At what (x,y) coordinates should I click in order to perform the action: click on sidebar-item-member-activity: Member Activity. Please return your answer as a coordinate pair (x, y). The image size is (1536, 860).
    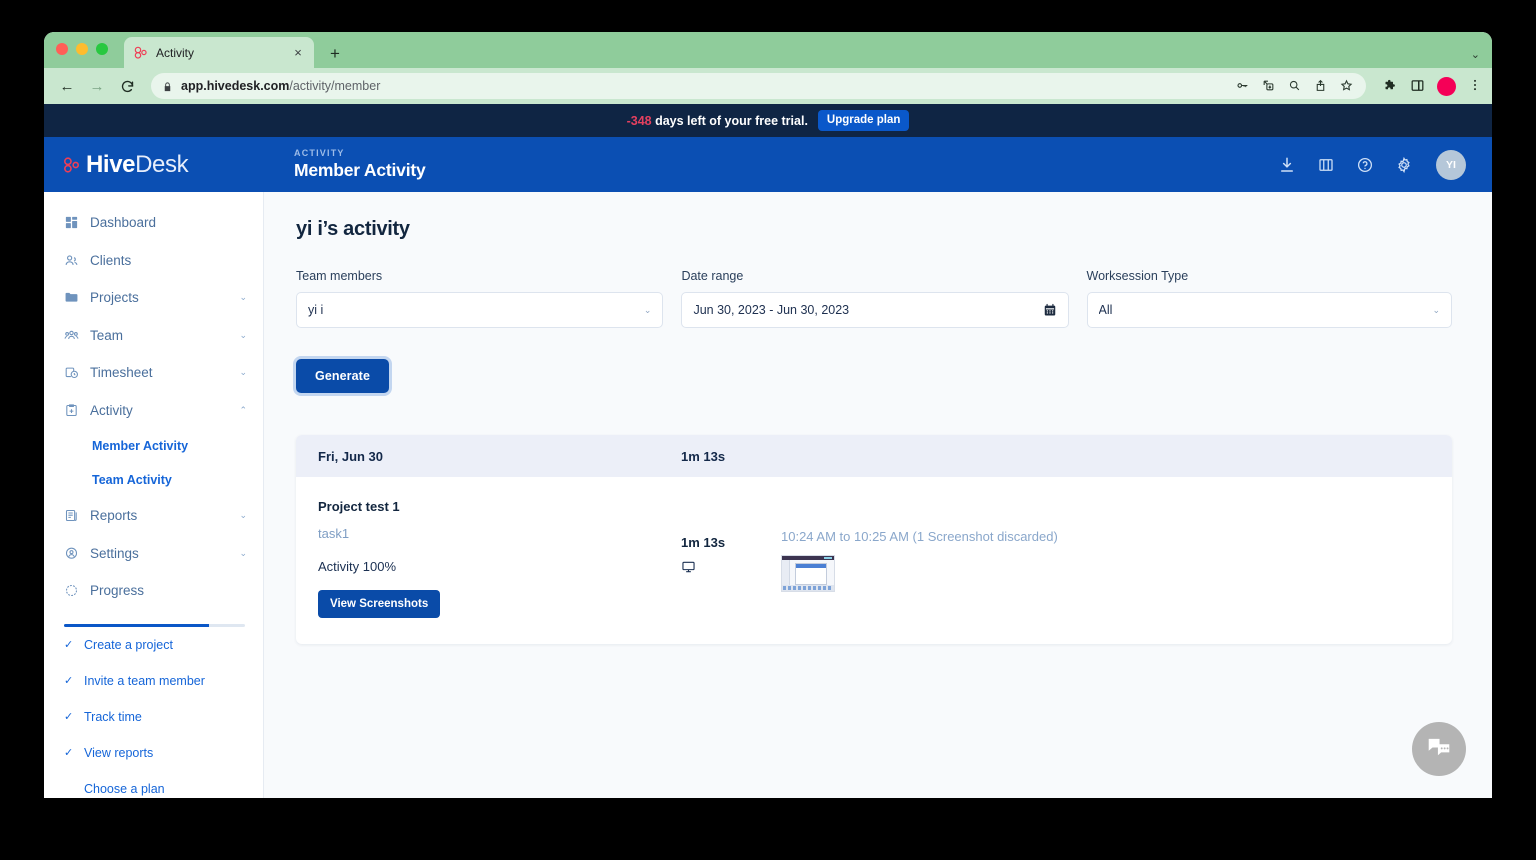
    Looking at the image, I should click on (153, 446).